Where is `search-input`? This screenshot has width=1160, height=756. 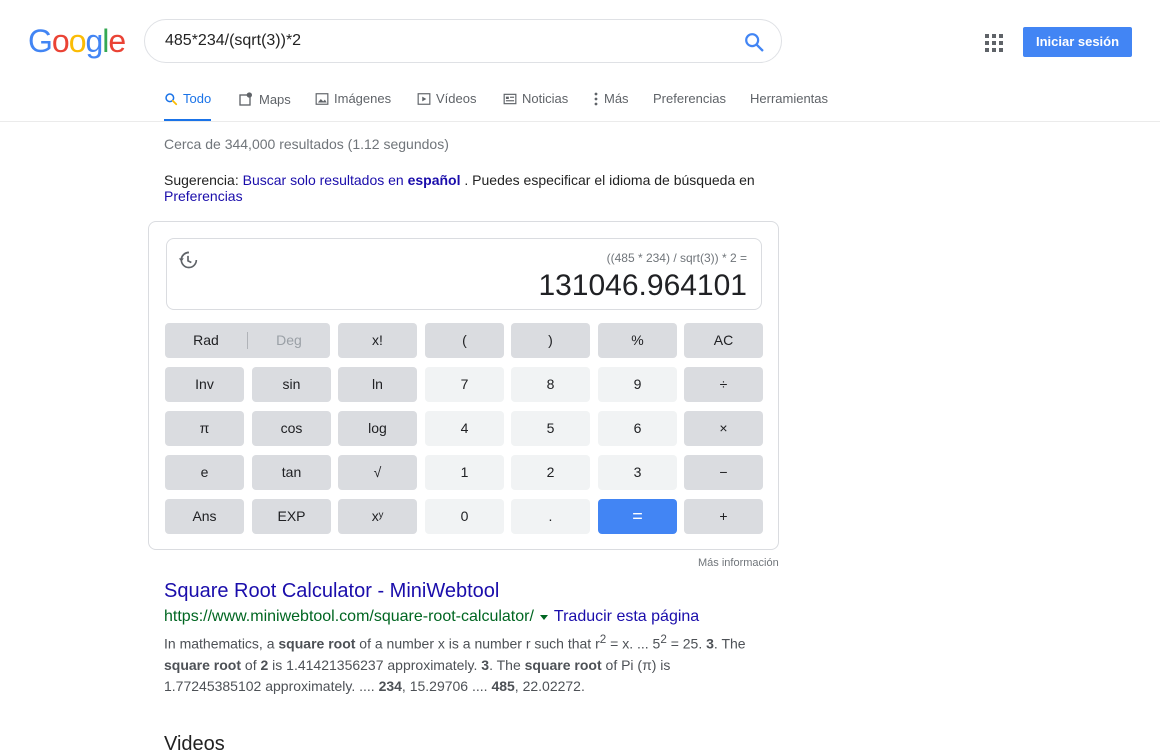
search-input is located at coordinates (445, 41).